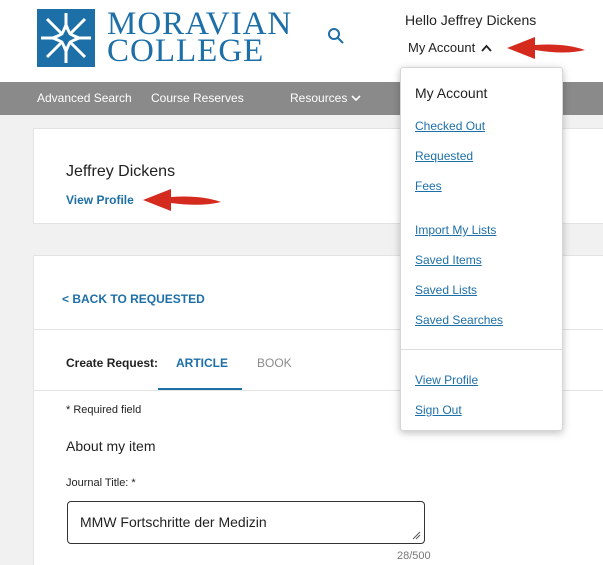  What do you see at coordinates (173, 522) in the screenshot?
I see `journal-title-value: MMW Fortschritte der Medizin` at bounding box center [173, 522].